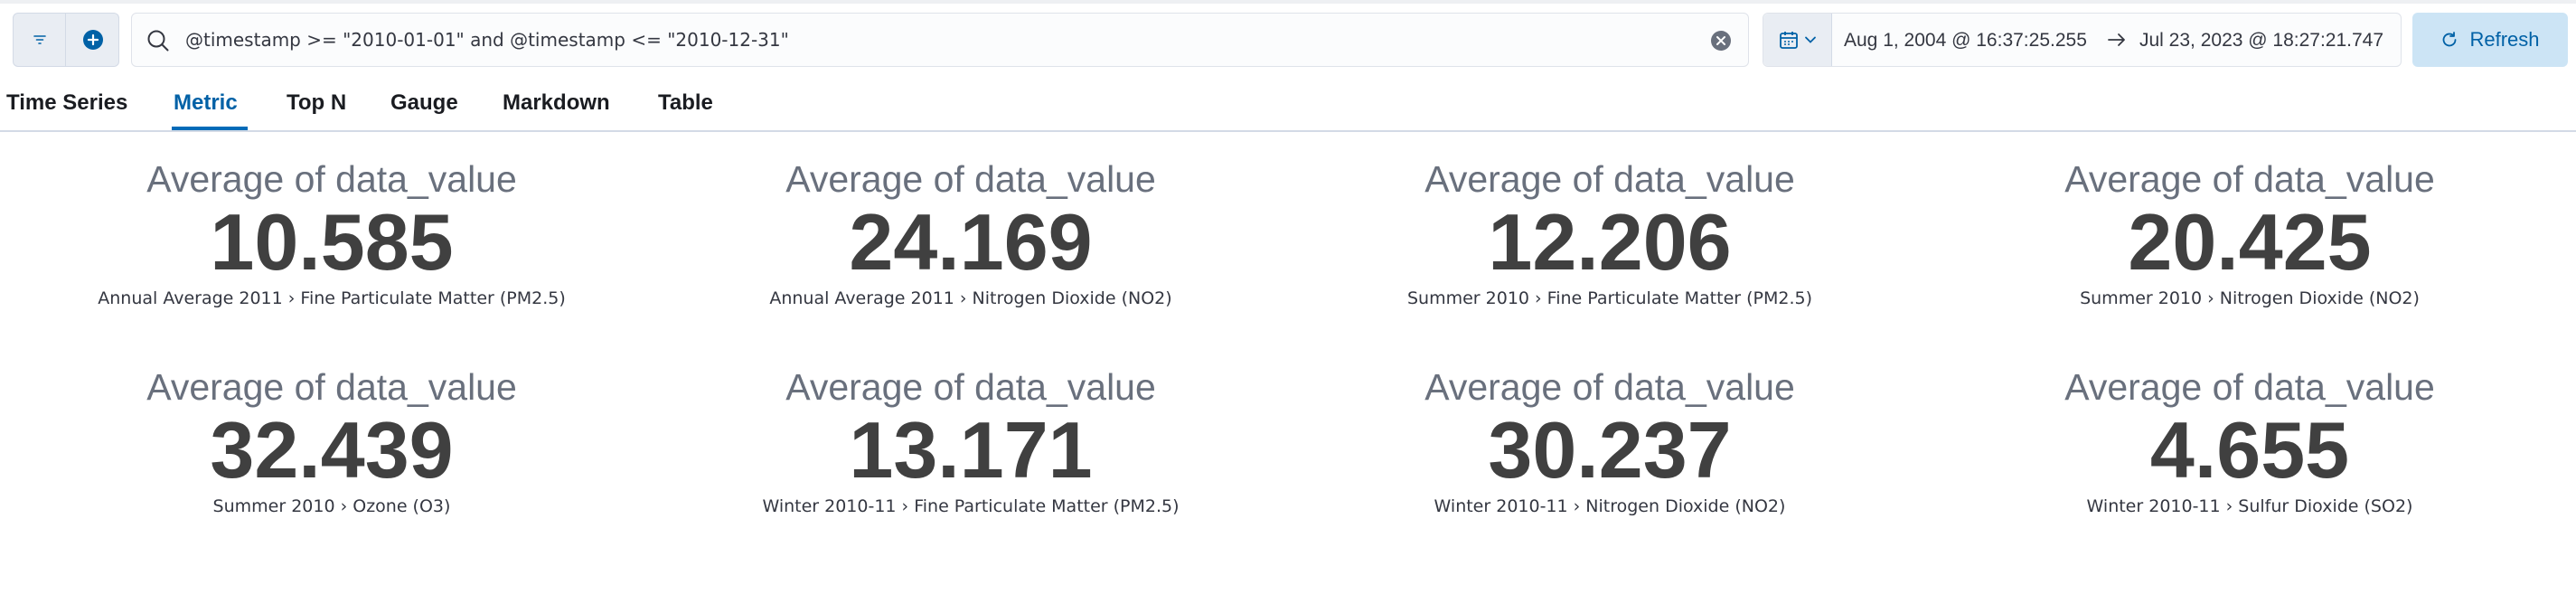 The image size is (2576, 604). I want to click on tab-metric: Metric, so click(206, 103).